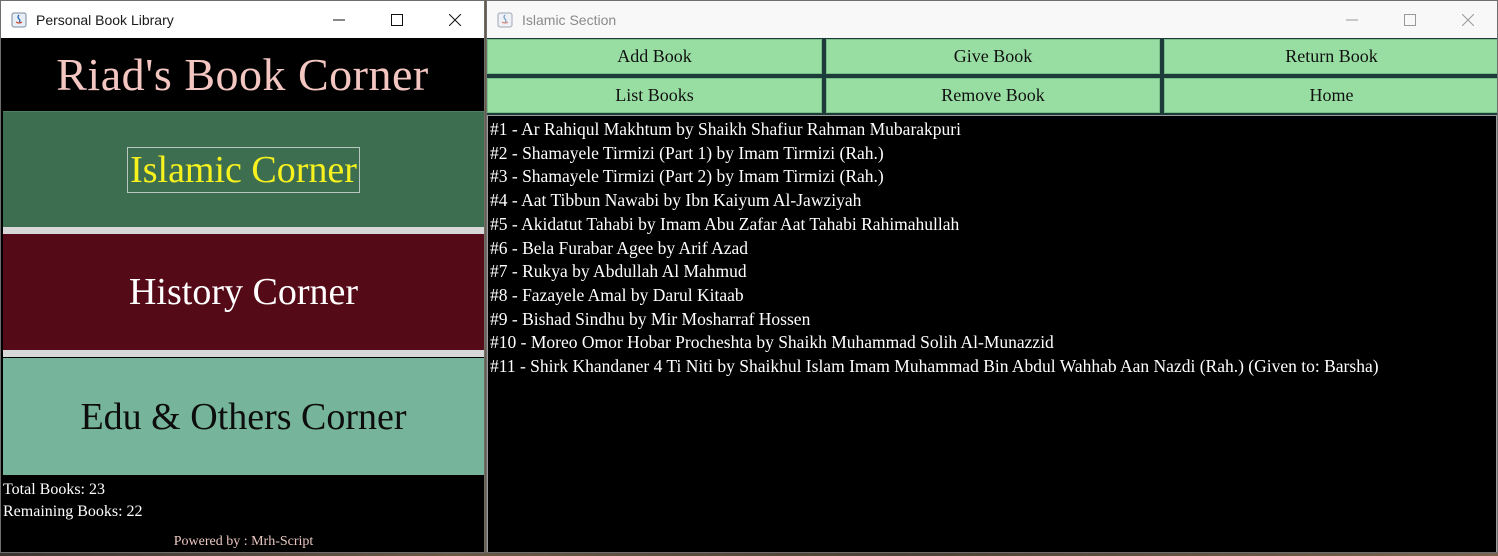 This screenshot has height=556, width=1498. What do you see at coordinates (992, 19) in the screenshot?
I see `islamic-titlebar: Islamic Section` at bounding box center [992, 19].